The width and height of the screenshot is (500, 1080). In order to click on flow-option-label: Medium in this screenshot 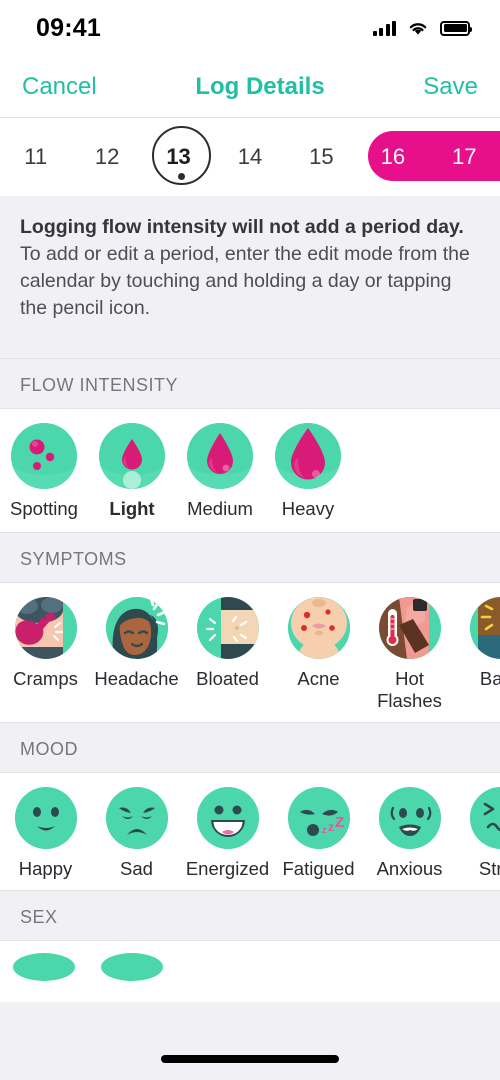, I will do `click(220, 508)`.